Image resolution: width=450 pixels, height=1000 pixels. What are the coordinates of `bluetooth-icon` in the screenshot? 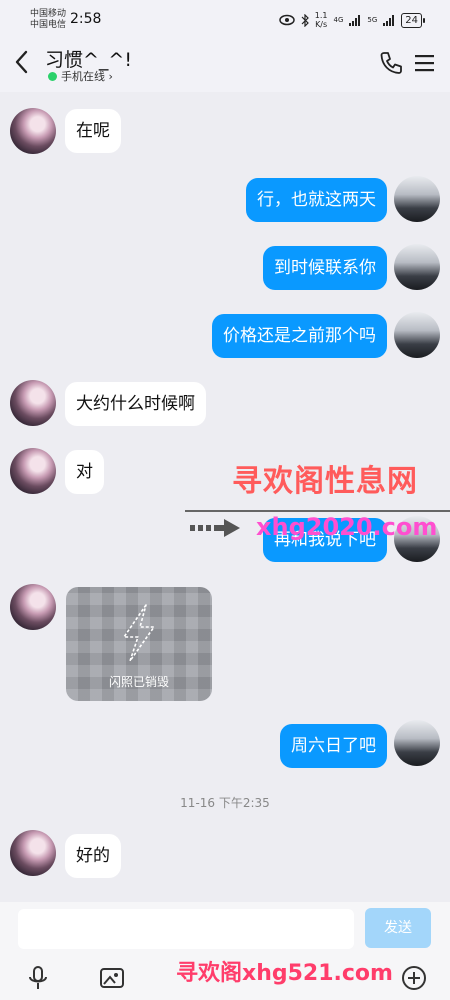 It's located at (305, 20).